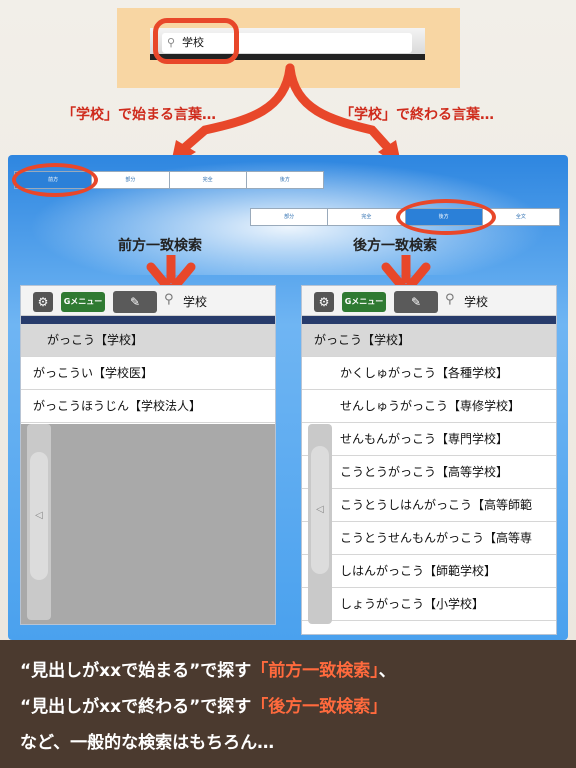  I want to click on list-item: せんしゅうがっこう【専修学校】, so click(429, 406).